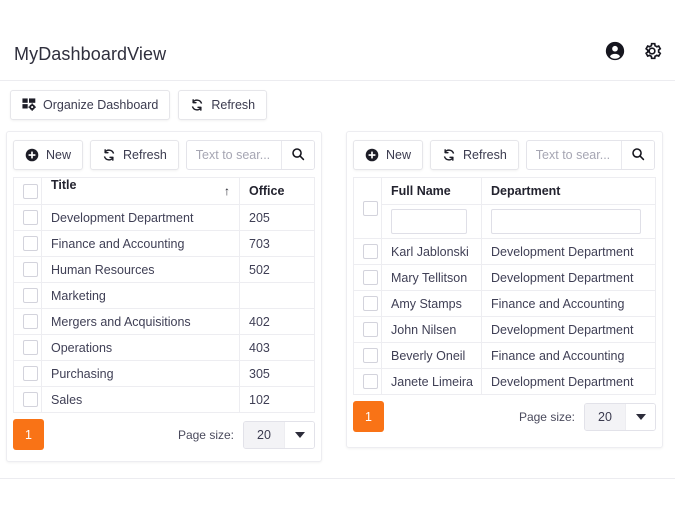 The height and width of the screenshot is (525, 675). I want to click on column-header-full-name: Full Name, so click(431, 191).